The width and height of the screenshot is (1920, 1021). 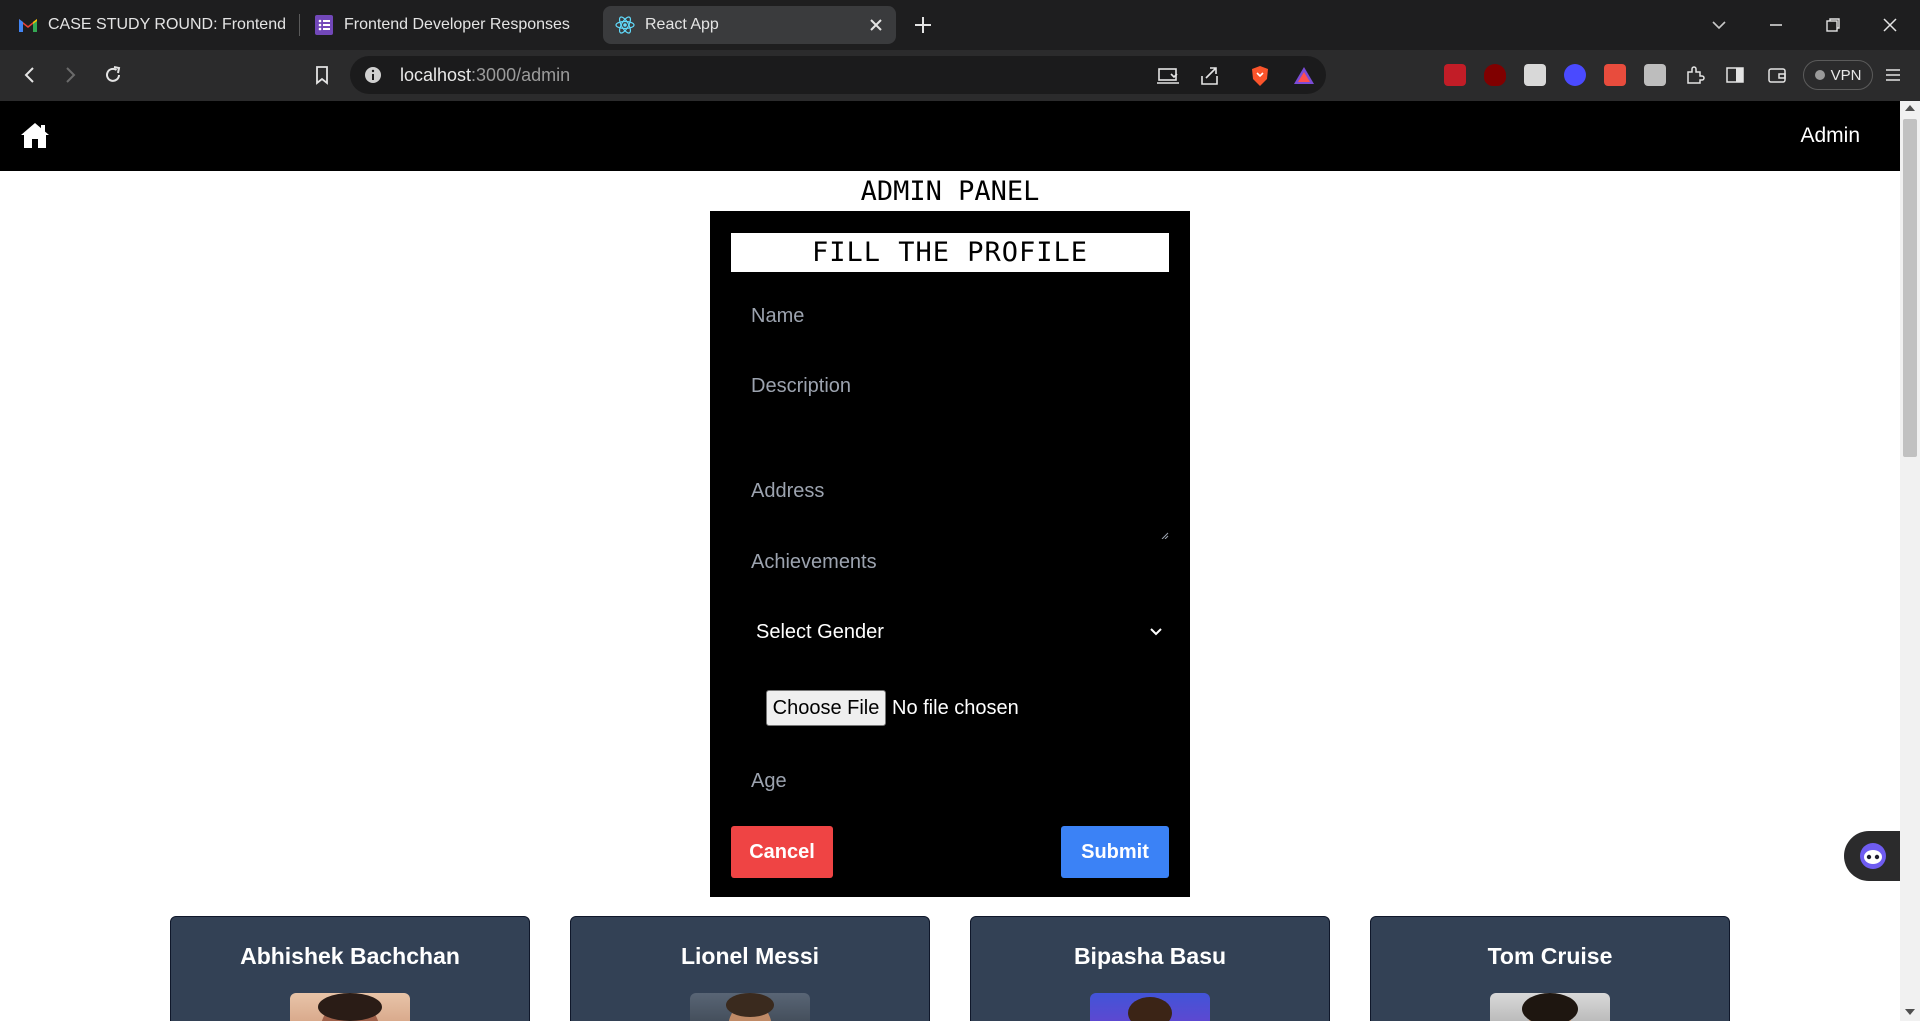 I want to click on assistant-bot-icon, so click(x=1873, y=856).